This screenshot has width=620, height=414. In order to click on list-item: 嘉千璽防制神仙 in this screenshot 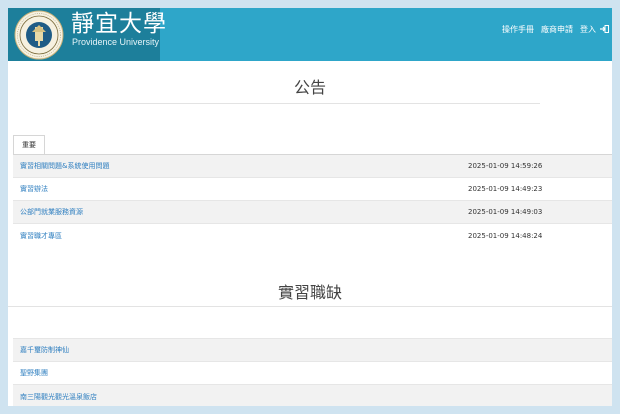, I will do `click(312, 350)`.